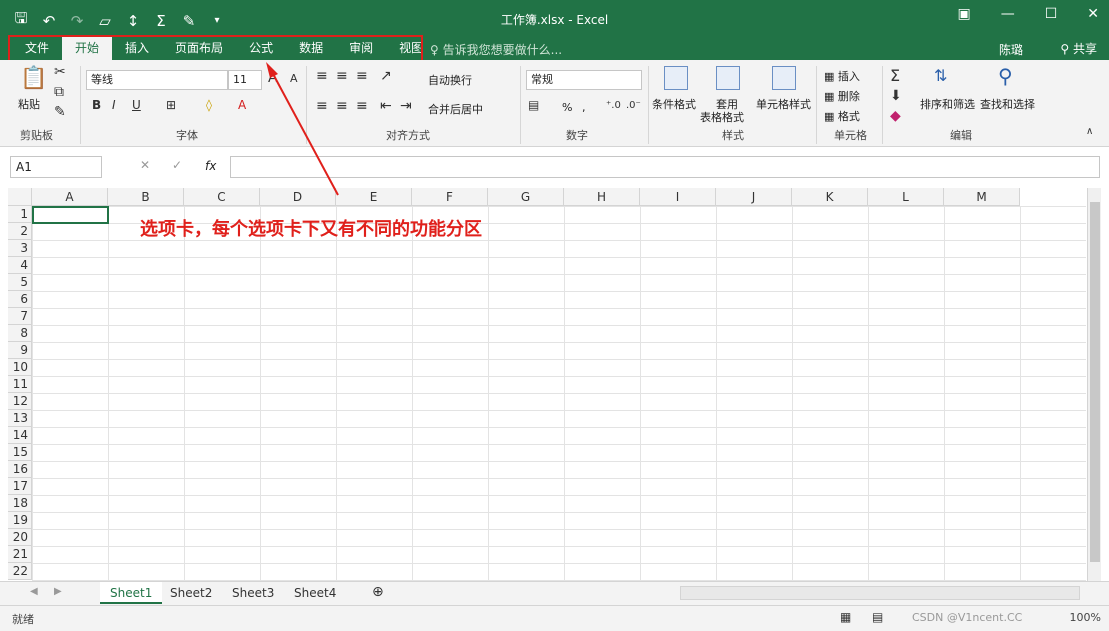 This screenshot has width=1109, height=631. Describe the element at coordinates (20, 248) in the screenshot. I see `row-header: 3` at that location.